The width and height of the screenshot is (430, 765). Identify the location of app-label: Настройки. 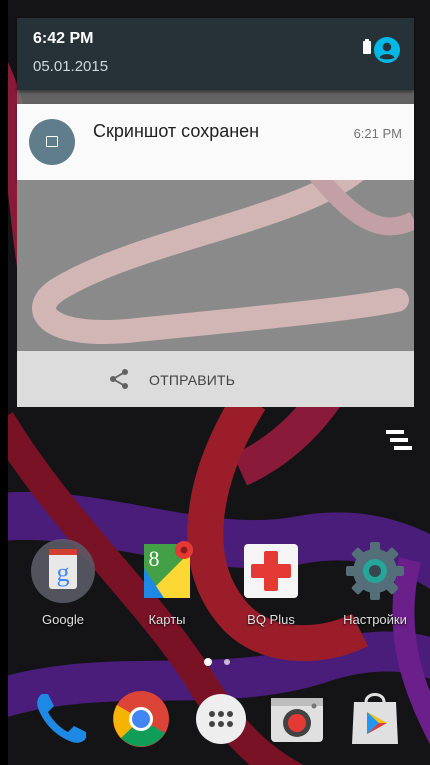
(375, 619).